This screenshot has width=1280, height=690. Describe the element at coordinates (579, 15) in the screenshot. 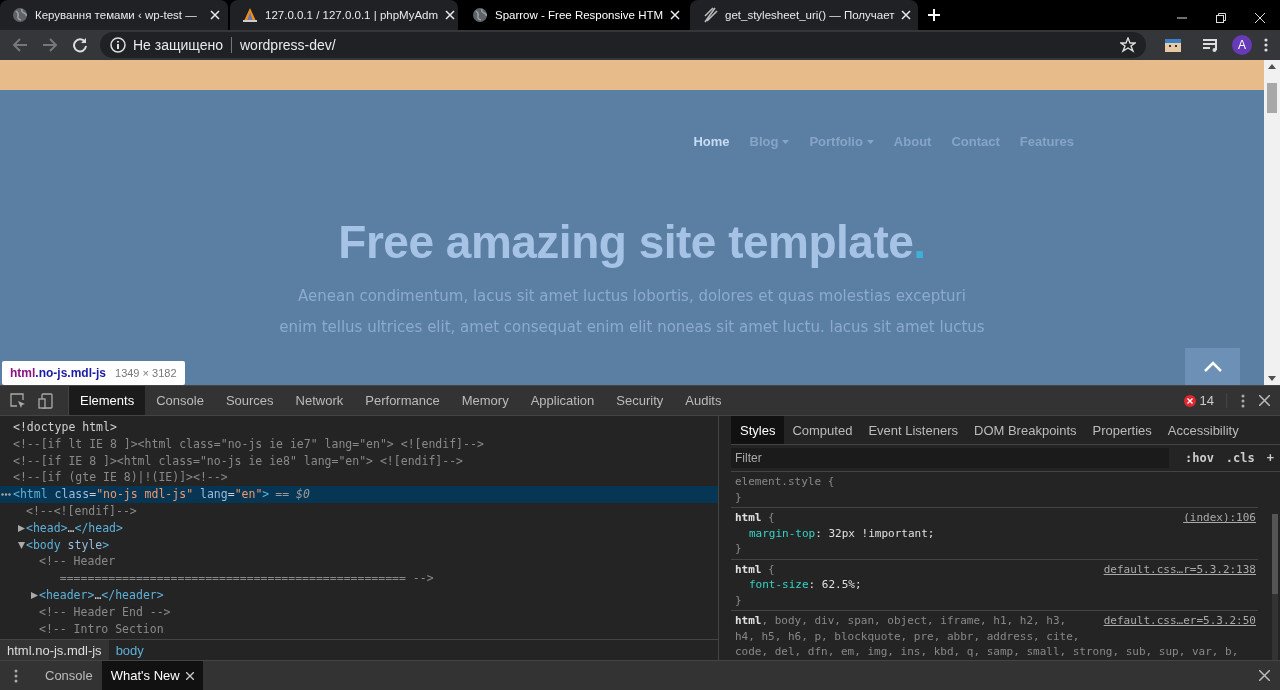

I see `tab-title: Sparrow - Free Responsive HTM` at that location.